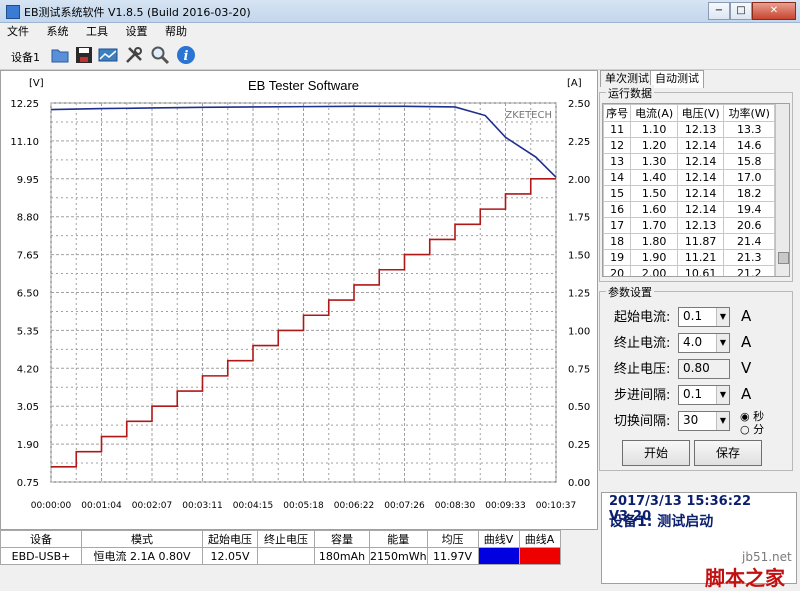 This screenshot has height=591, width=800. I want to click on x-tick-label: 00:09:33, so click(505, 506).